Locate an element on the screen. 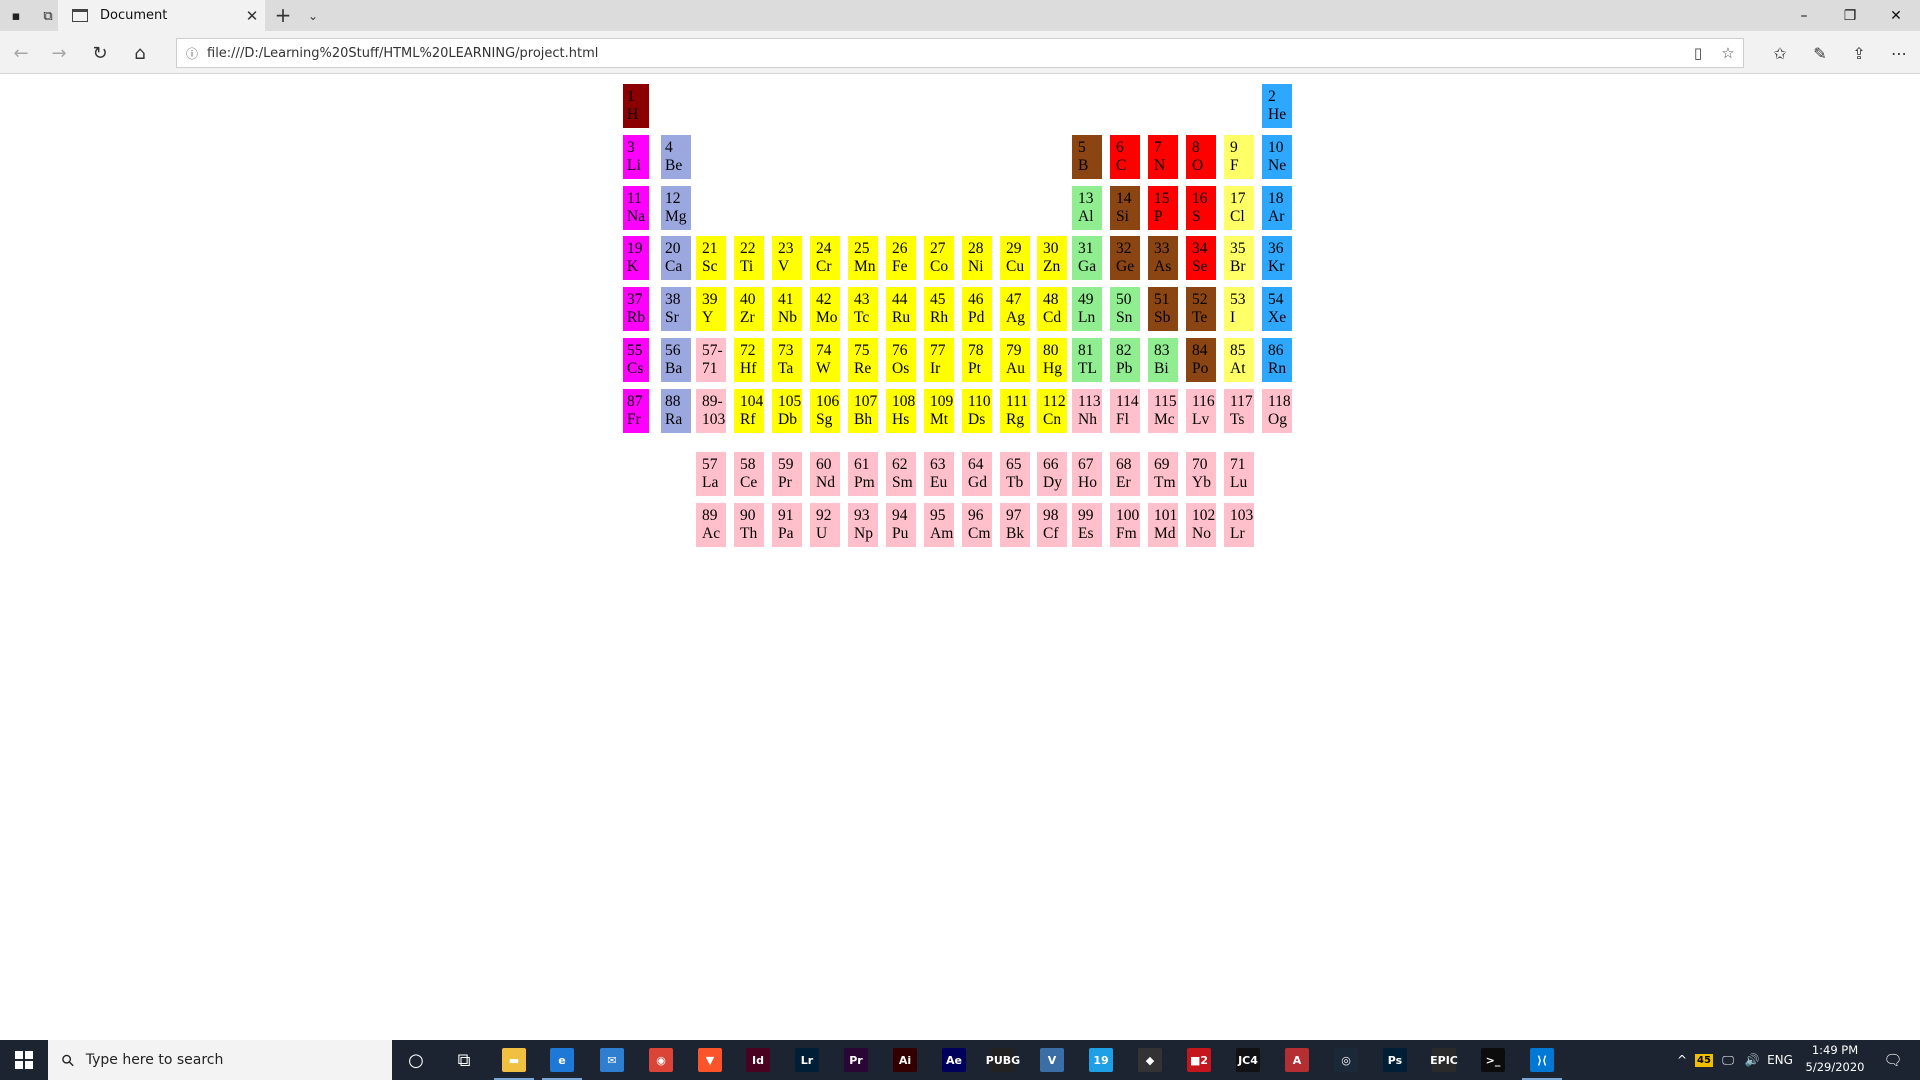 The height and width of the screenshot is (1080, 1920). element-cell-au: 79 Au is located at coordinates (1015, 360).